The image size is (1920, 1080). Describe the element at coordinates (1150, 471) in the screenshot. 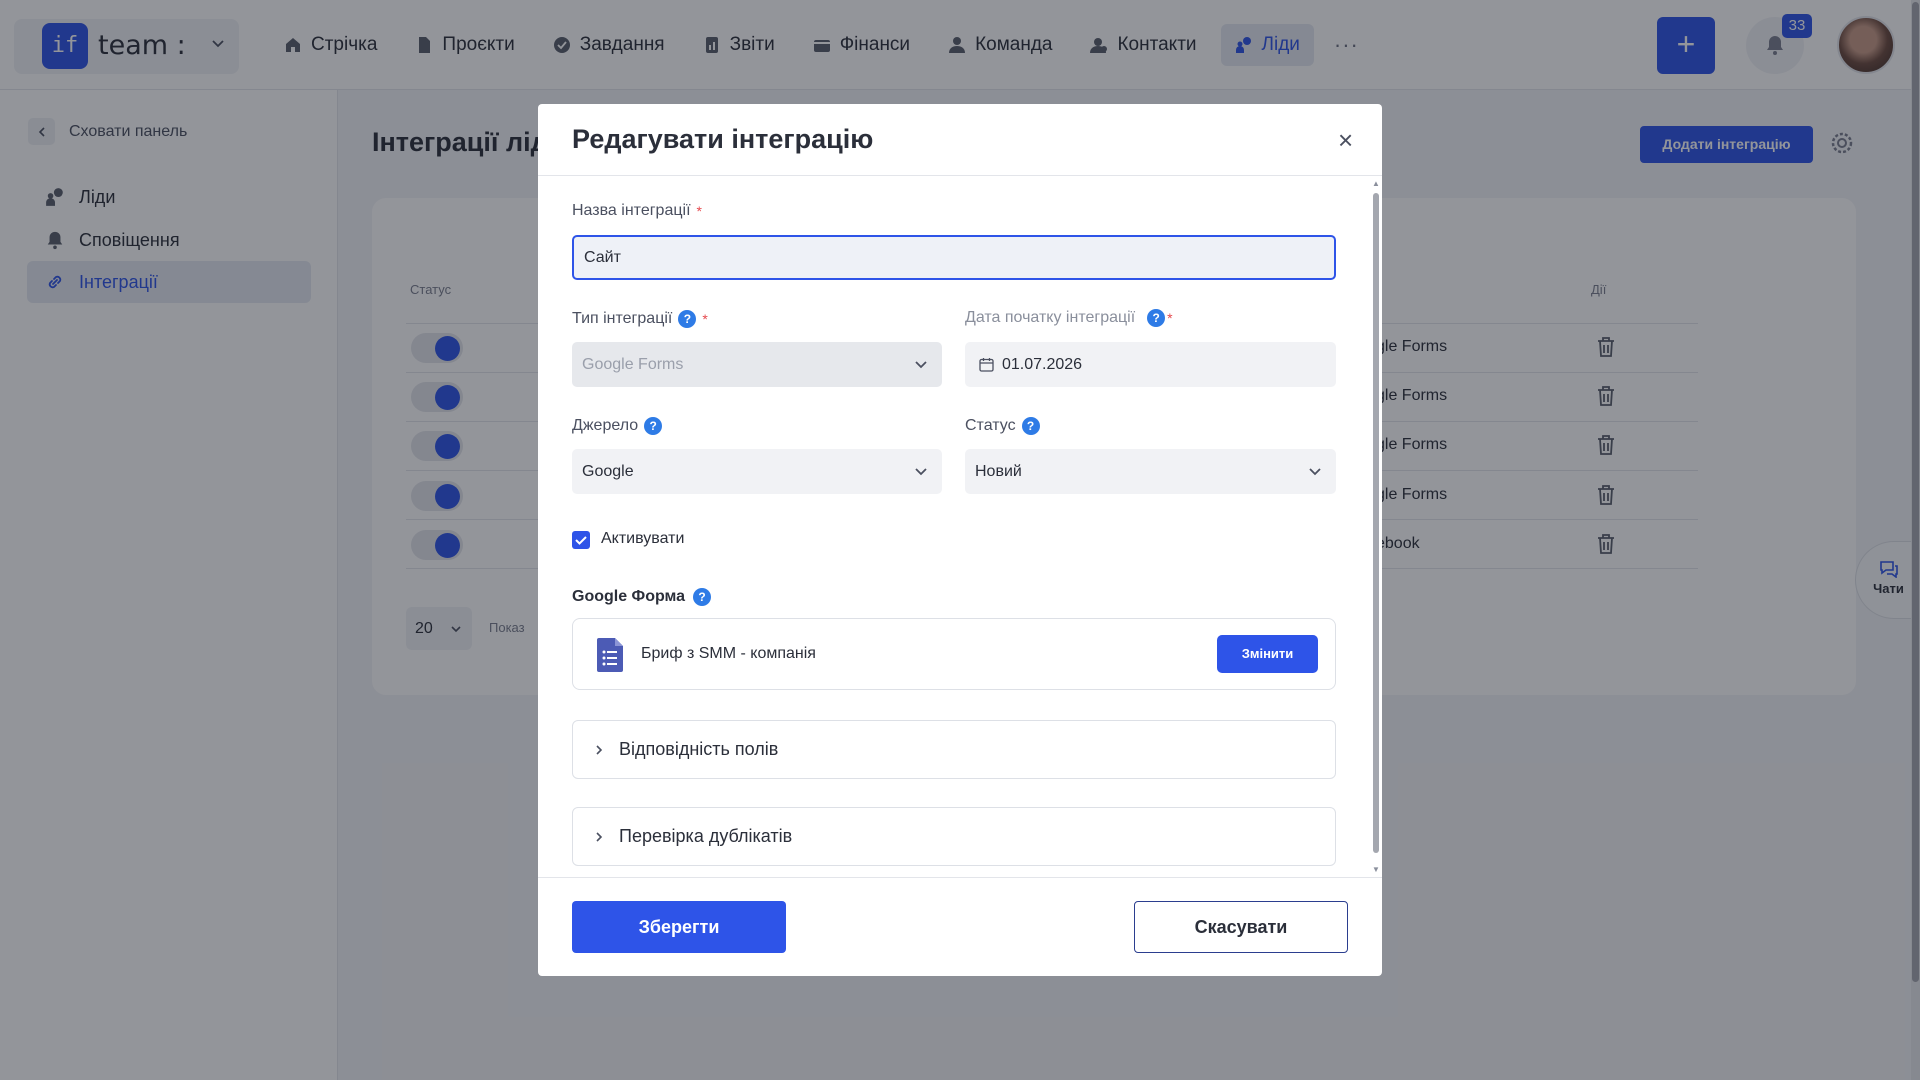

I see `status-select: Новий` at that location.